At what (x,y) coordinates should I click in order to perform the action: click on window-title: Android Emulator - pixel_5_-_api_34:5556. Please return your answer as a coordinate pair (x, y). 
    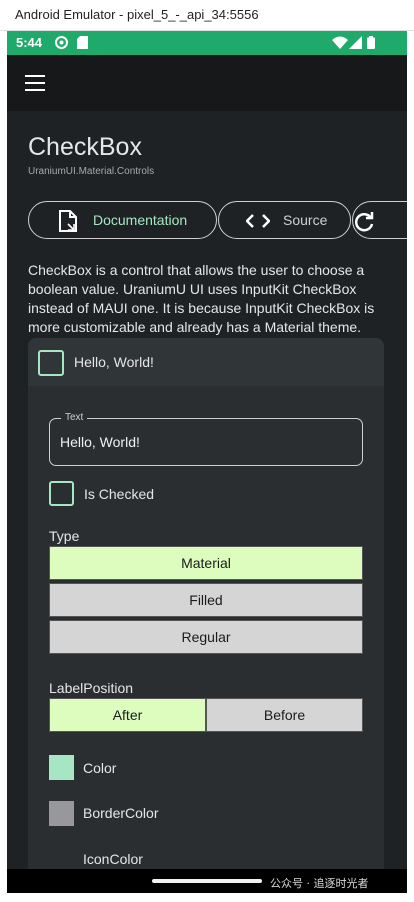
    Looking at the image, I should click on (137, 14).